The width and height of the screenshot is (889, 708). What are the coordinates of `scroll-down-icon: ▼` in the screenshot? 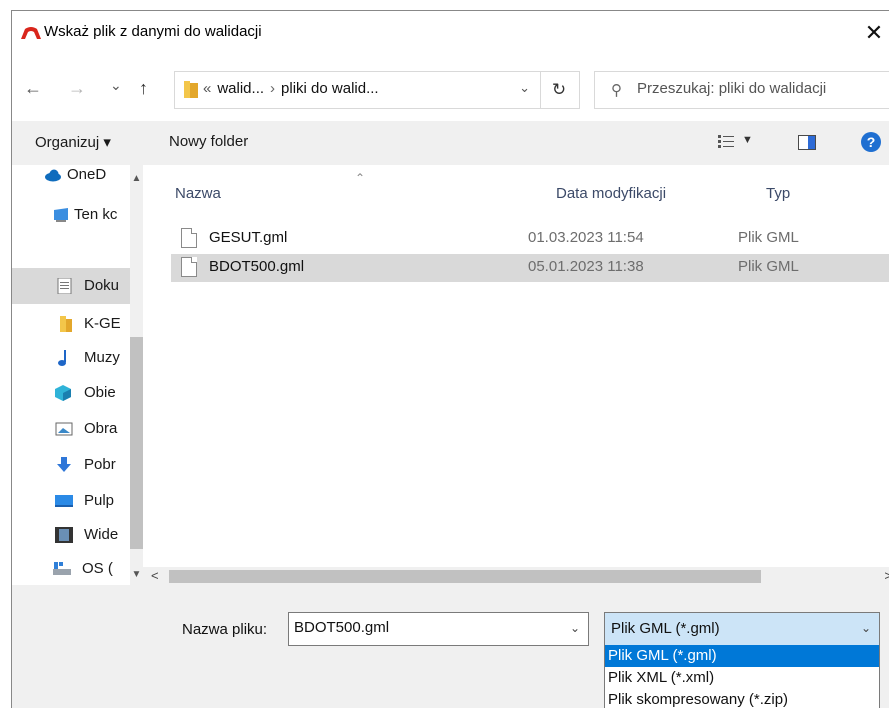 It's located at (136, 574).